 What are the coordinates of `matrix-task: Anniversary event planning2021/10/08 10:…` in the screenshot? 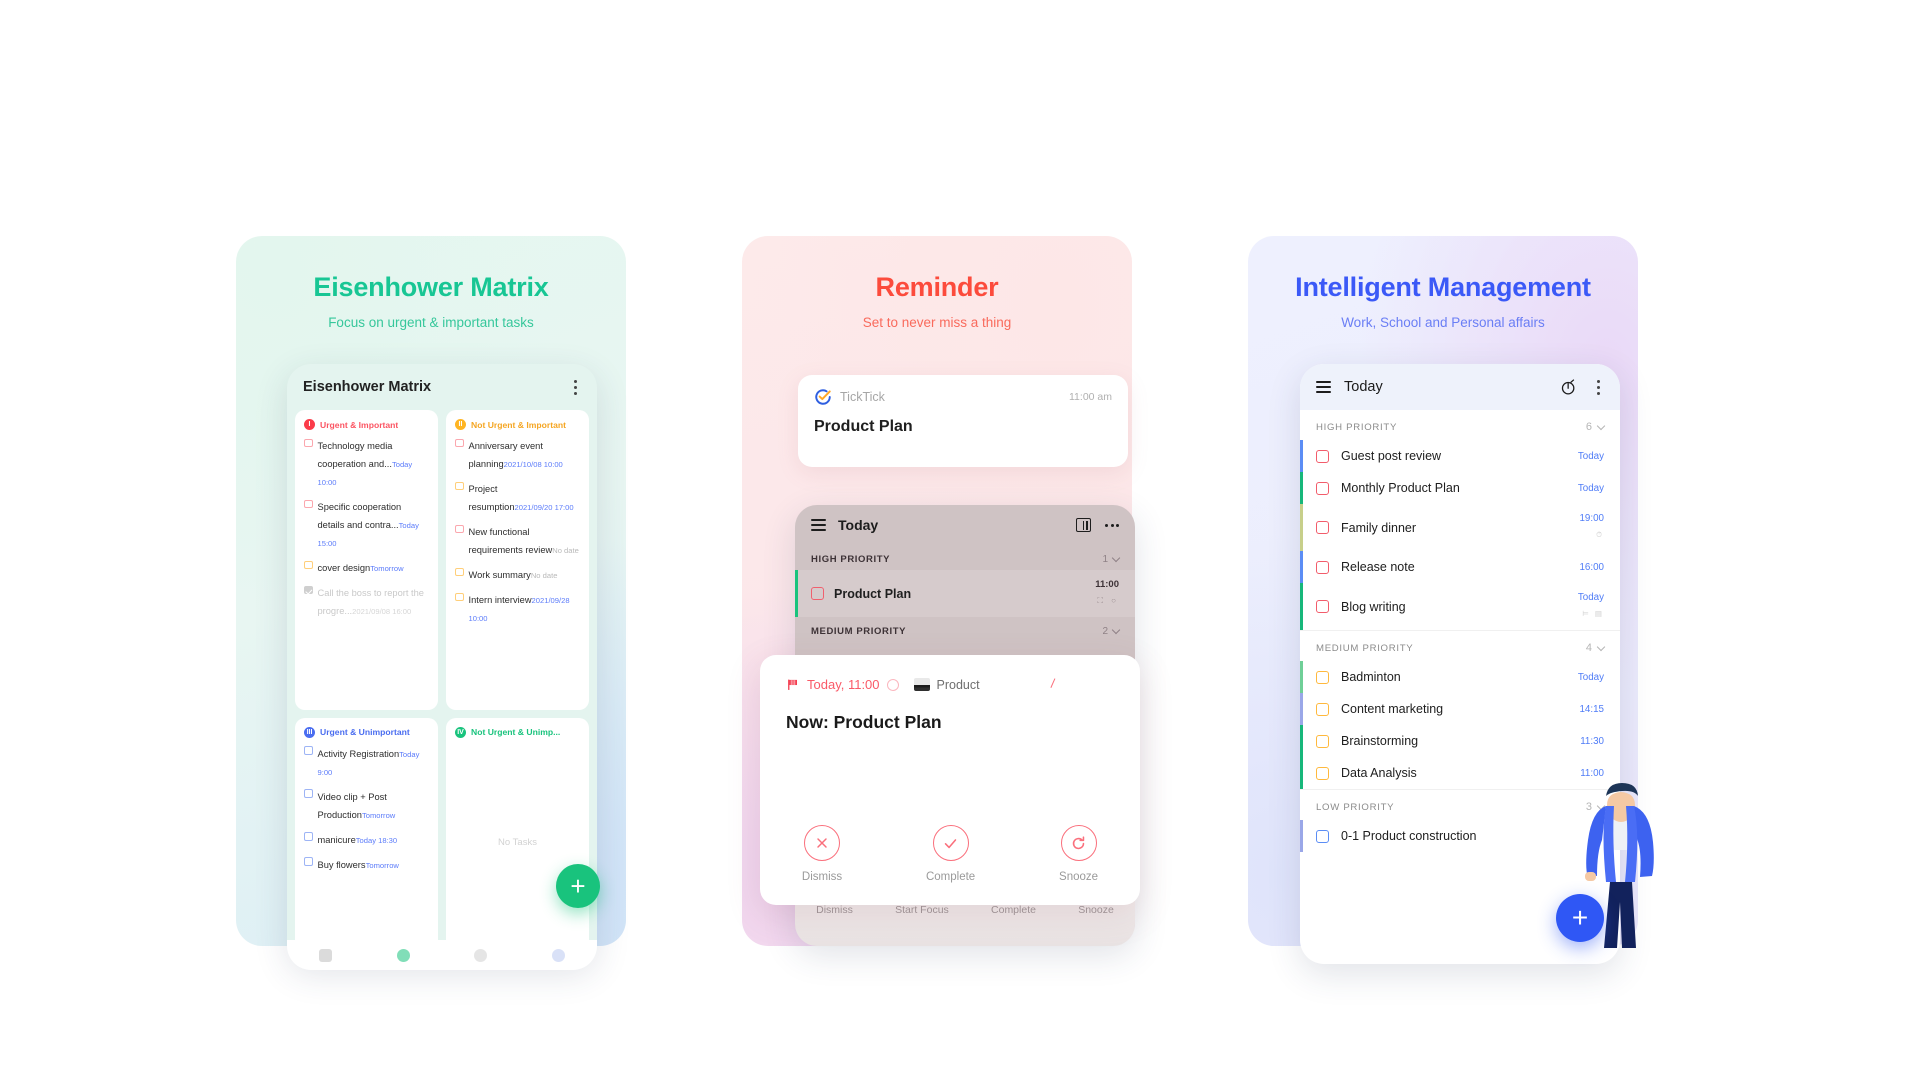 It's located at (517, 454).